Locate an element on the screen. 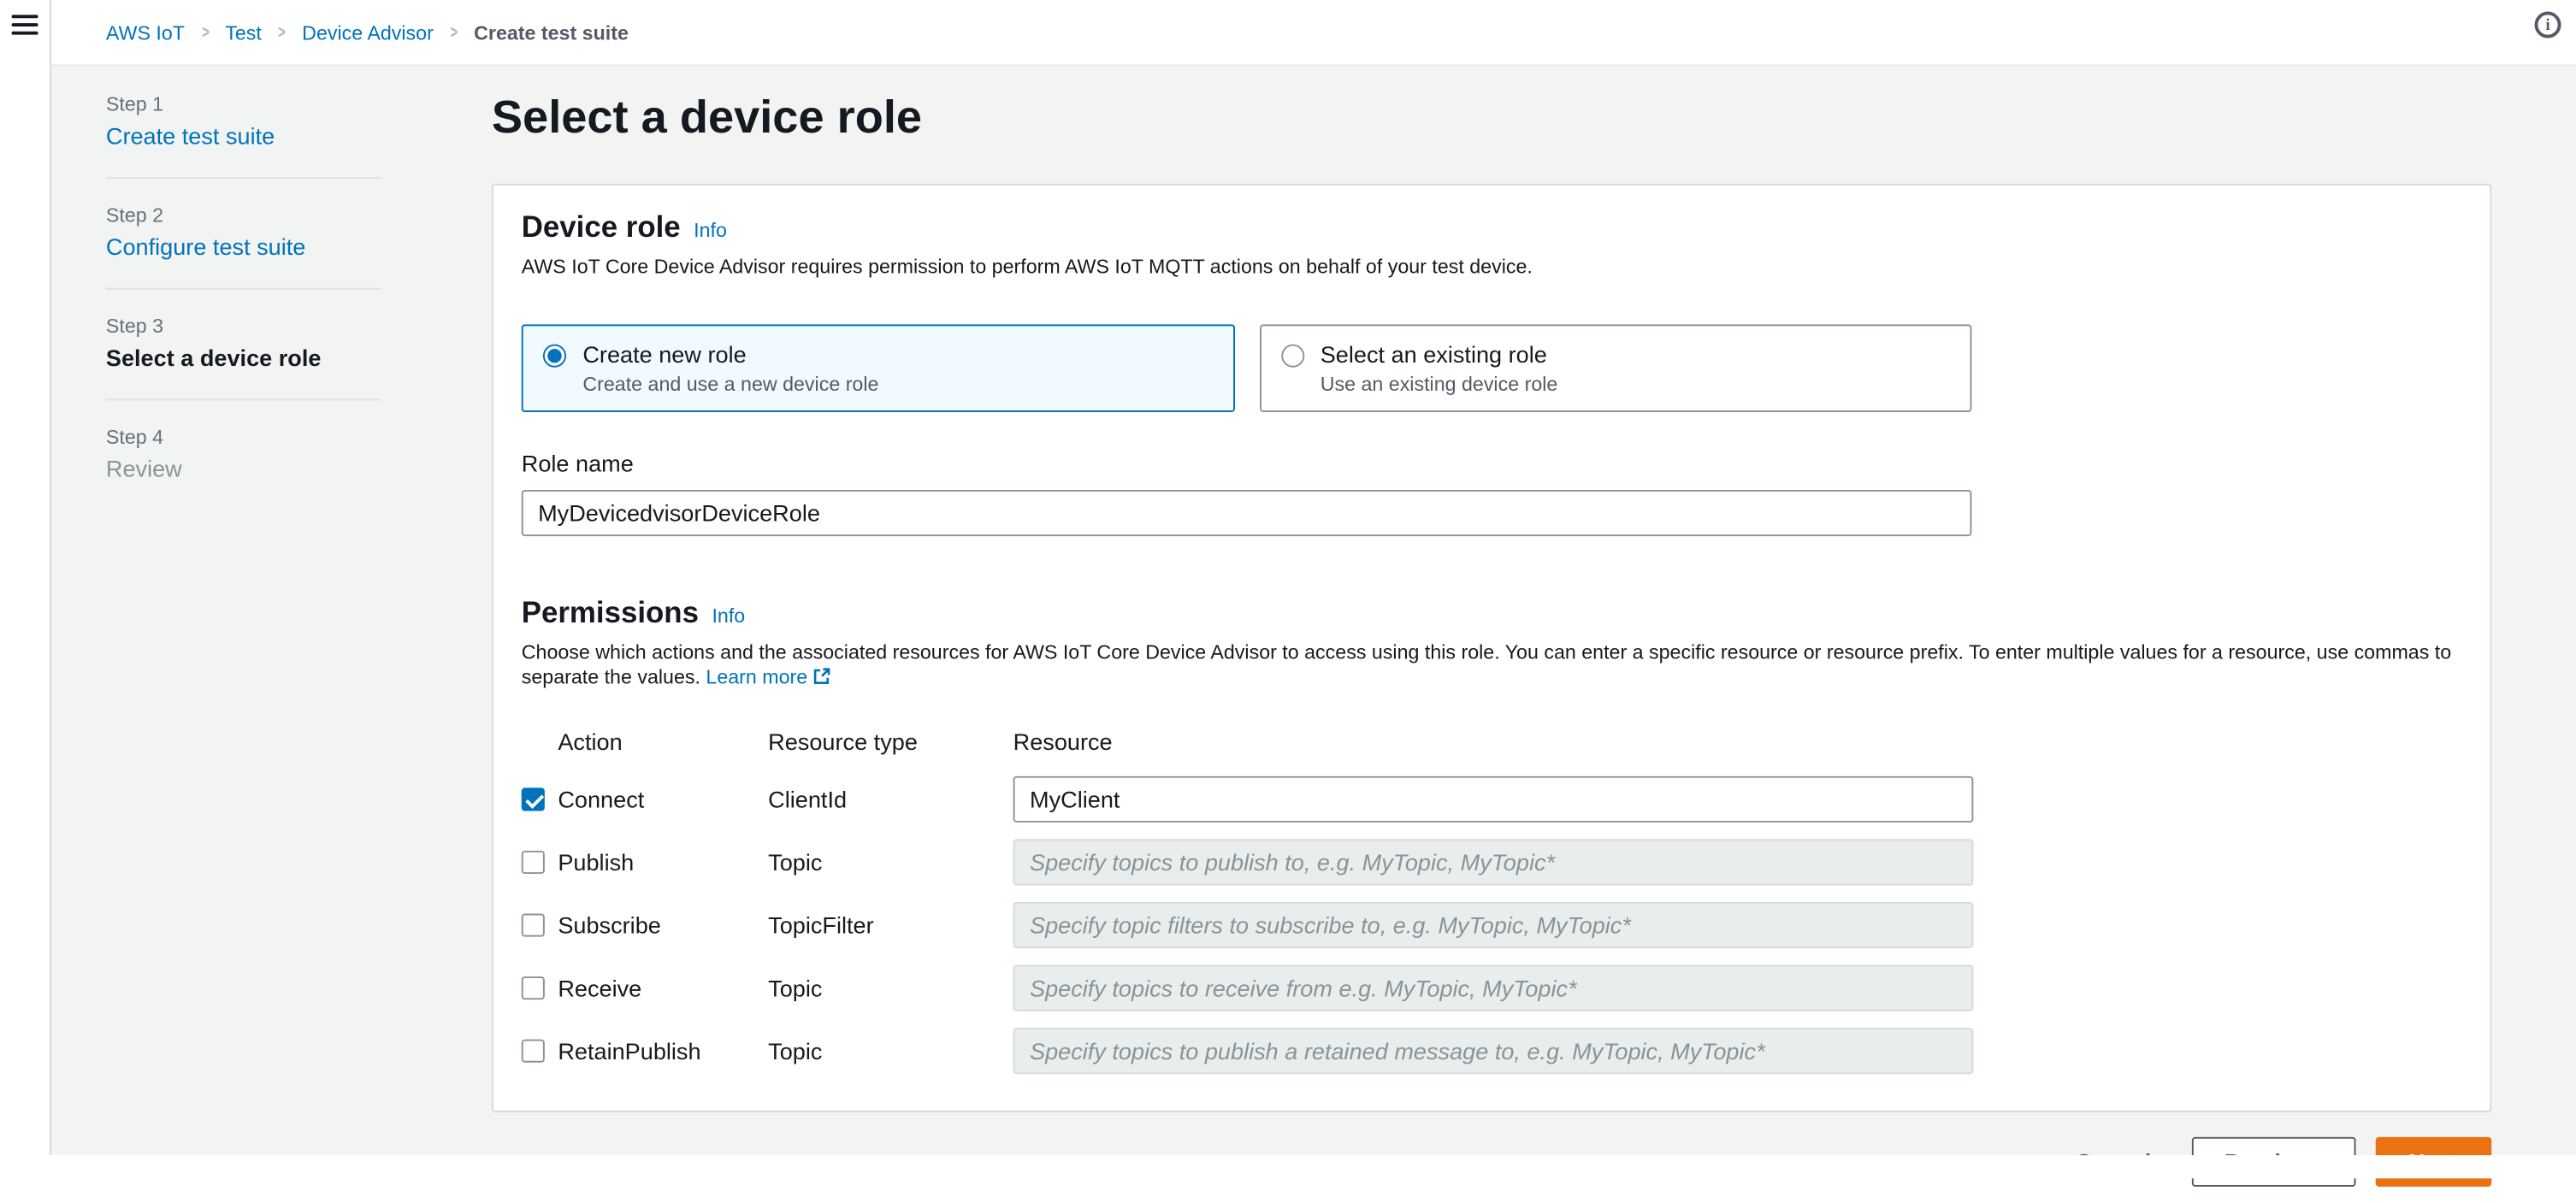  table-row-connect-action: Connect is located at coordinates (644, 800).